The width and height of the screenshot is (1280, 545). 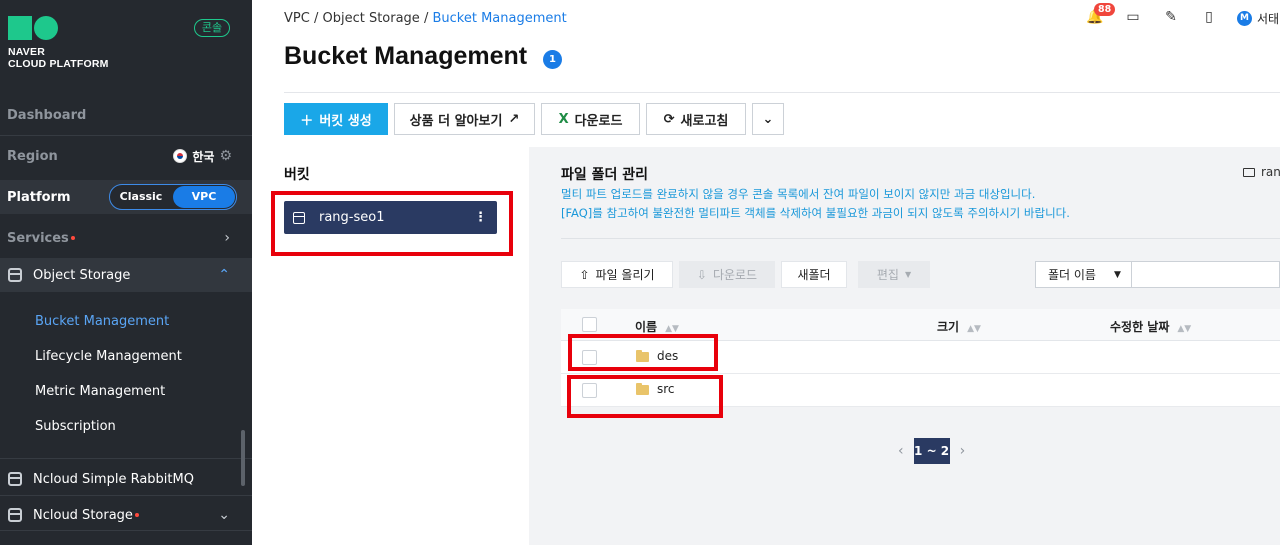 What do you see at coordinates (514, 119) in the screenshot?
I see `external-link-icon: ↗` at bounding box center [514, 119].